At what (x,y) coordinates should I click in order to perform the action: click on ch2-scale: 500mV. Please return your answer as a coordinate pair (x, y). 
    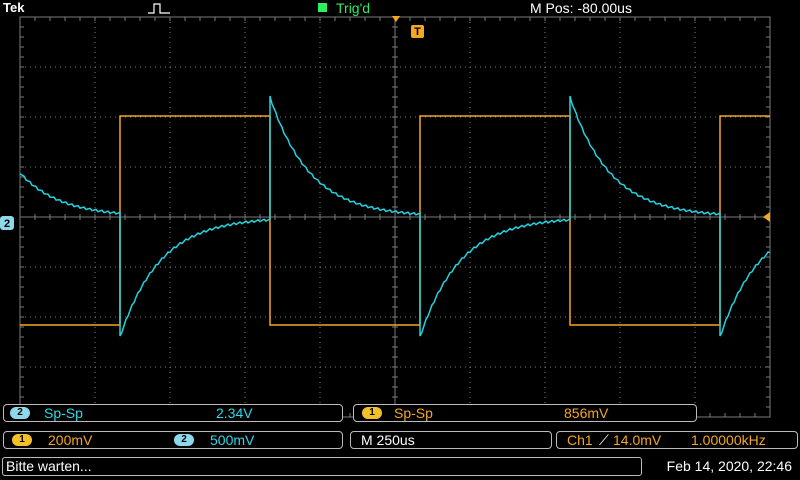
    Looking at the image, I should click on (232, 440).